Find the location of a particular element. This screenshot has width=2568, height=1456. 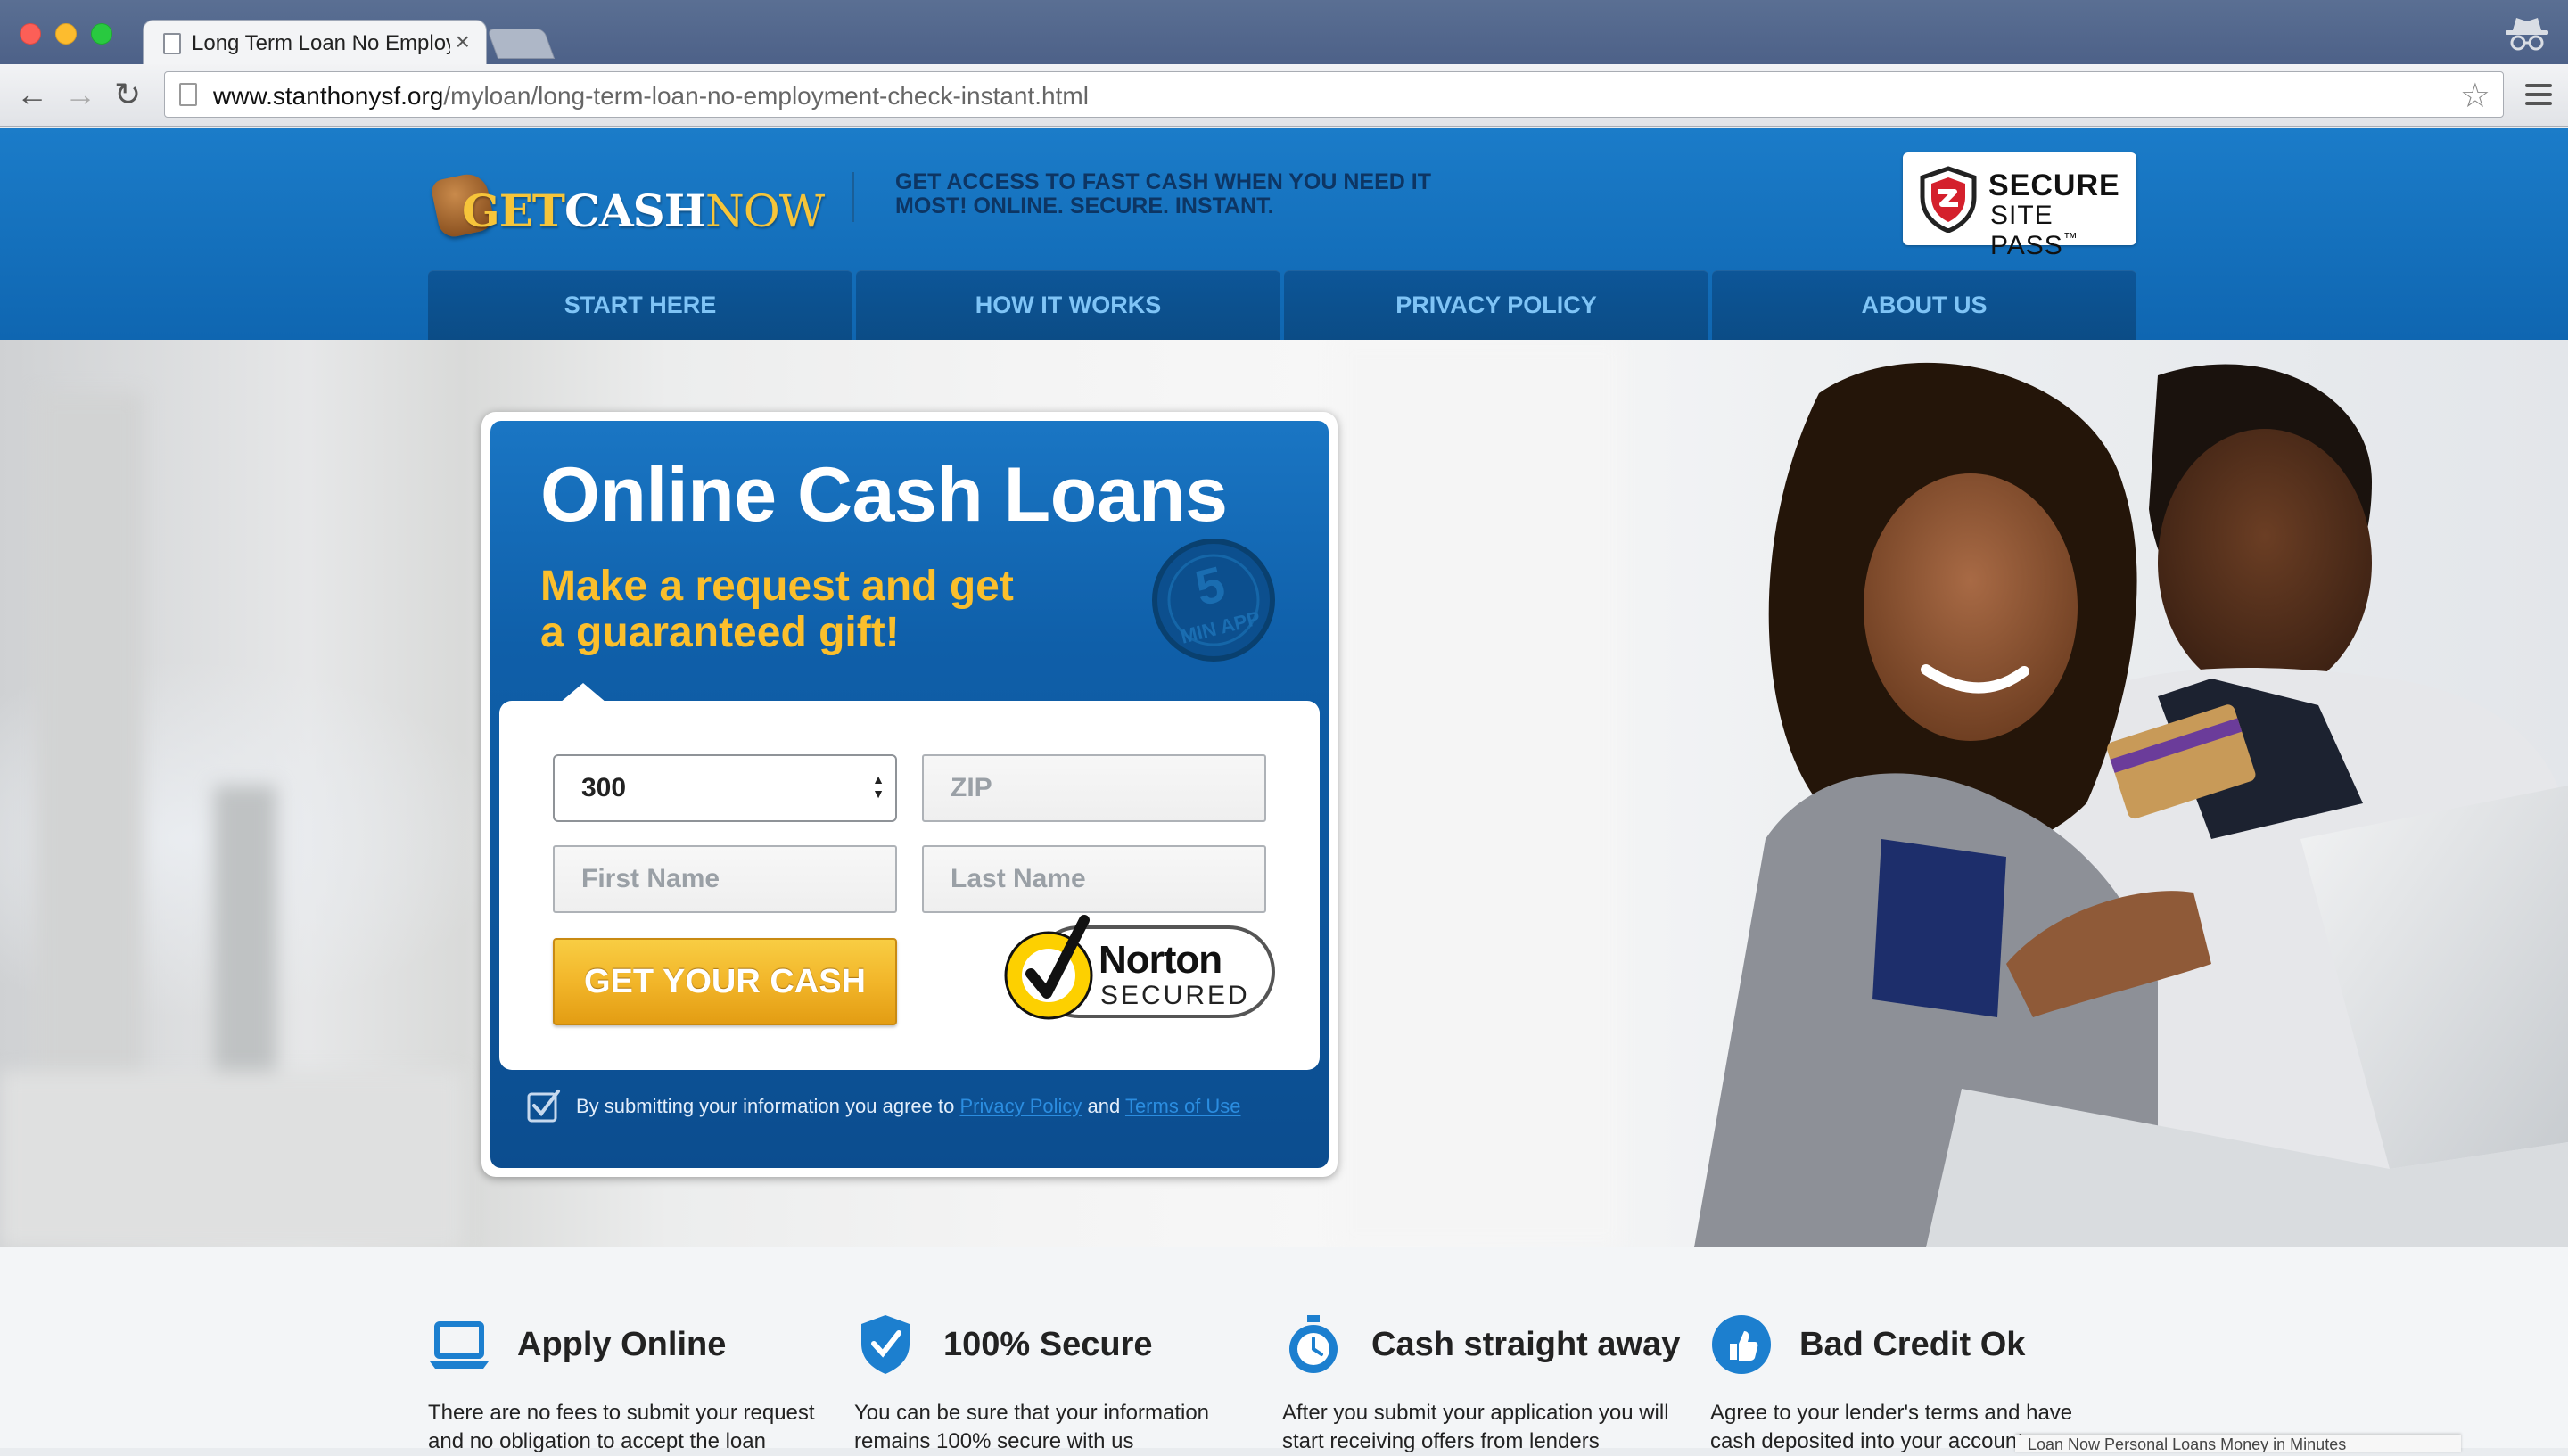

tab-strip: Long Term Loan No Employ × is located at coordinates (1284, 33).